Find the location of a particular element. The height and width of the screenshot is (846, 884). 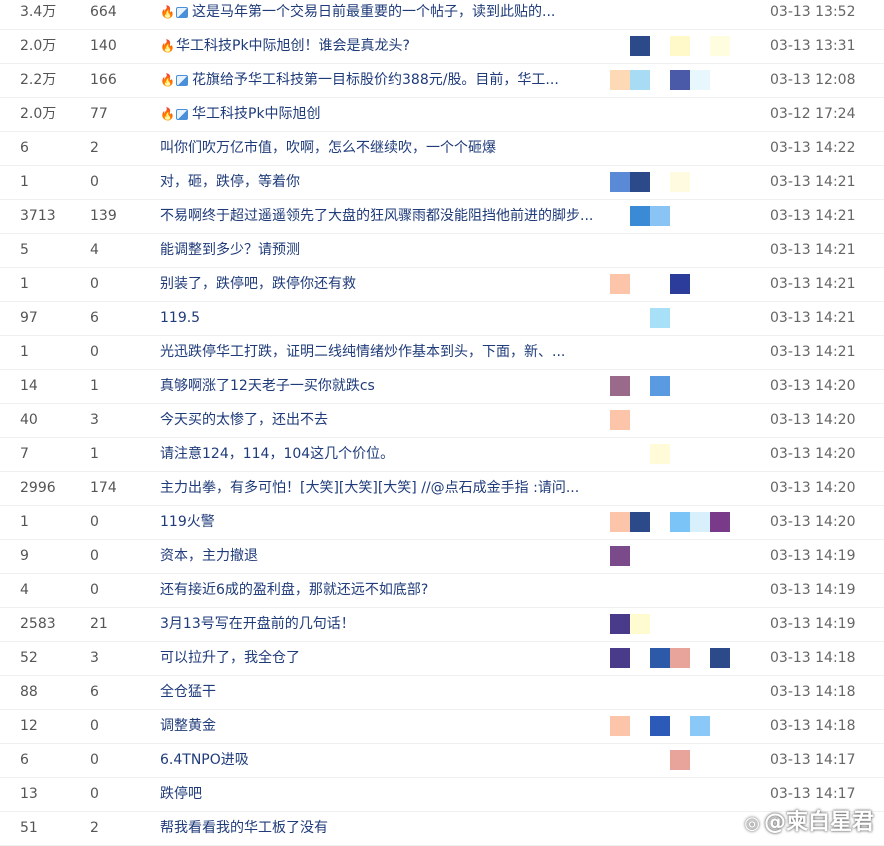

post-title-text: 华工科技Pk中际旭创 is located at coordinates (256, 114).